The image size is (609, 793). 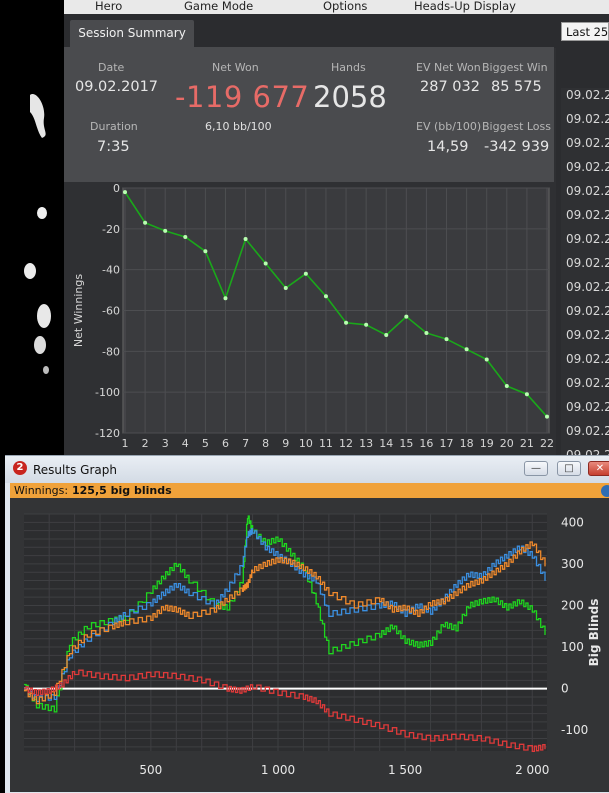 I want to click on menu-heads-up-display: Heads-Up Display, so click(x=465, y=6).